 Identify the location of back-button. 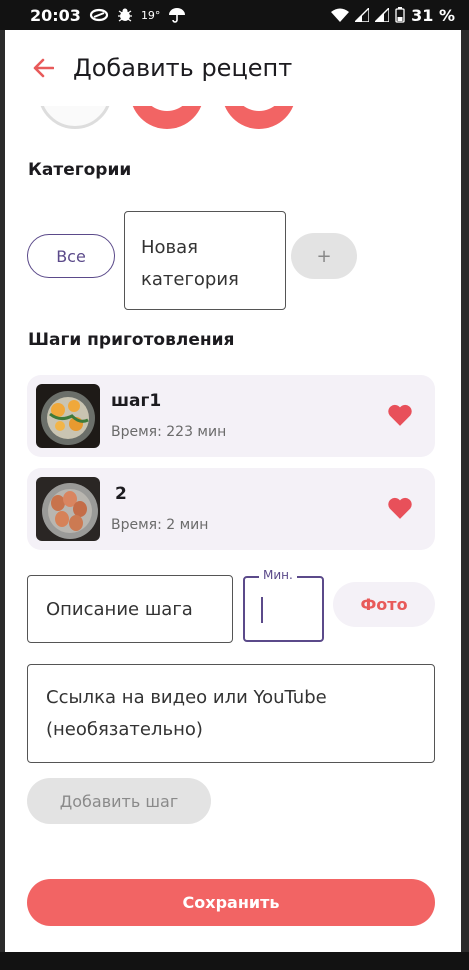
(43, 68).